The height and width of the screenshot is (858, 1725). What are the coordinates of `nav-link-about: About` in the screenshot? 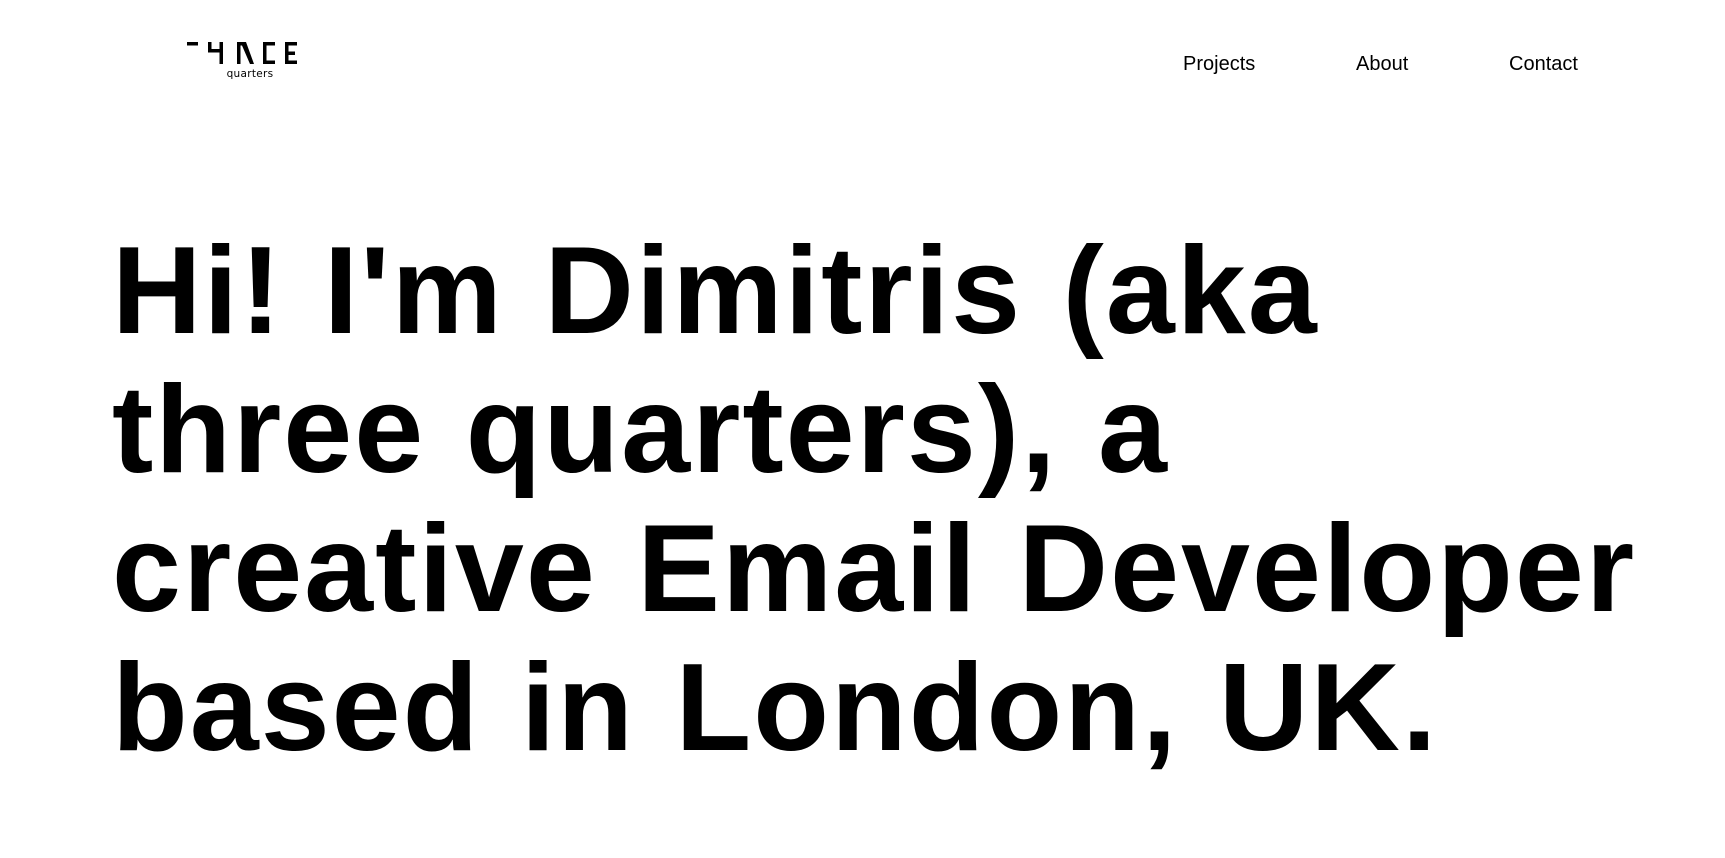 It's located at (1382, 64).